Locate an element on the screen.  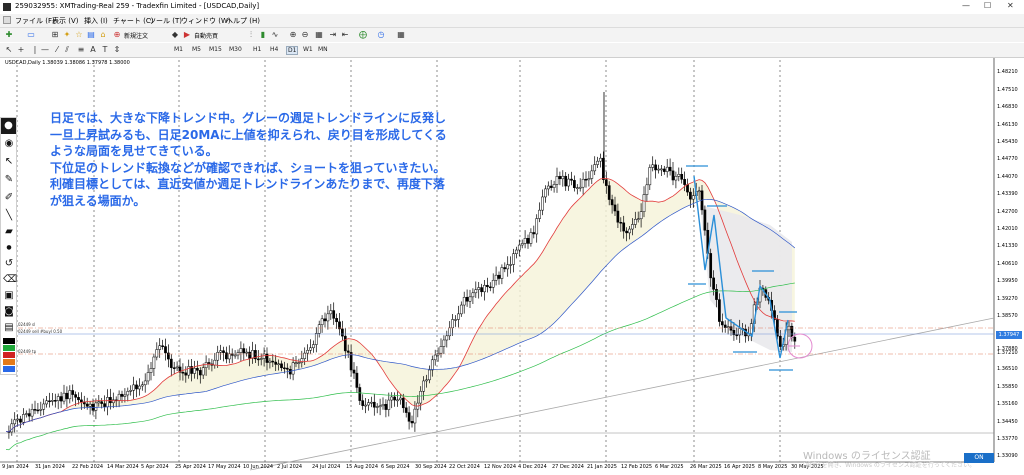
timeframe-d1: D1 is located at coordinates (292, 50).